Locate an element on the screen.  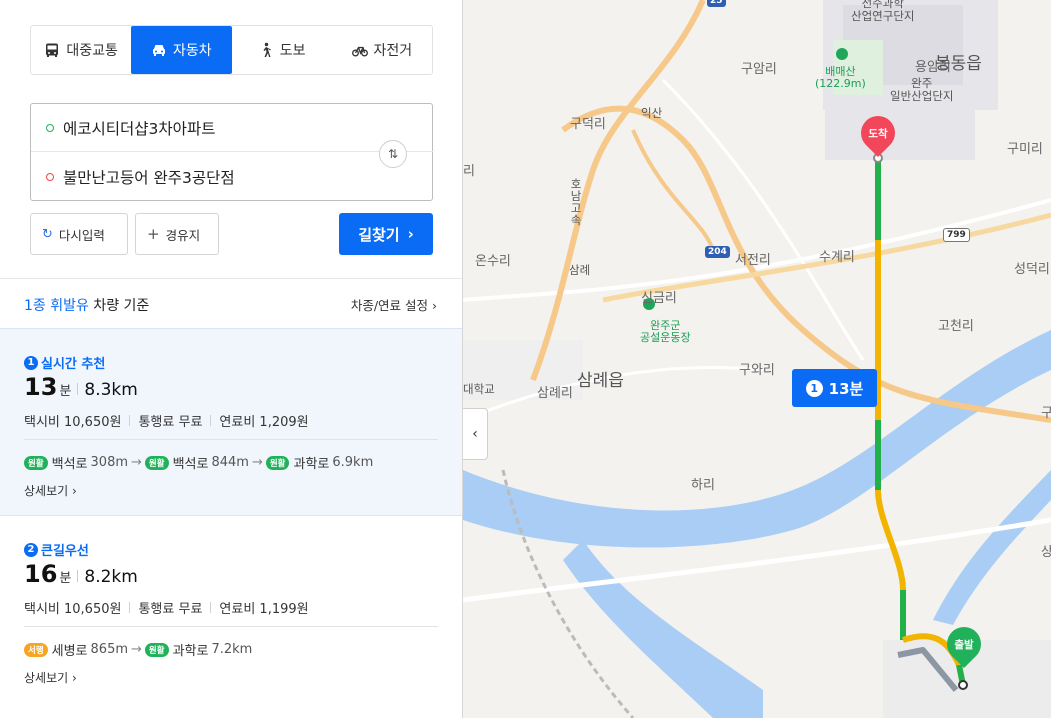
route-shield-25: 25 is located at coordinates (716, 3).